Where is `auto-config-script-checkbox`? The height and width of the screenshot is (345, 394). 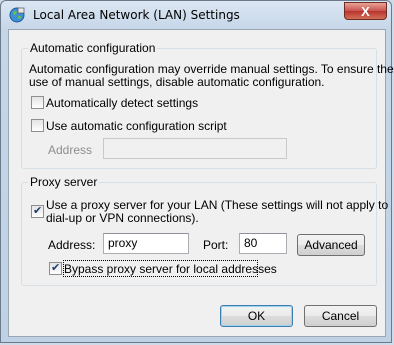 auto-config-script-checkbox is located at coordinates (37, 125).